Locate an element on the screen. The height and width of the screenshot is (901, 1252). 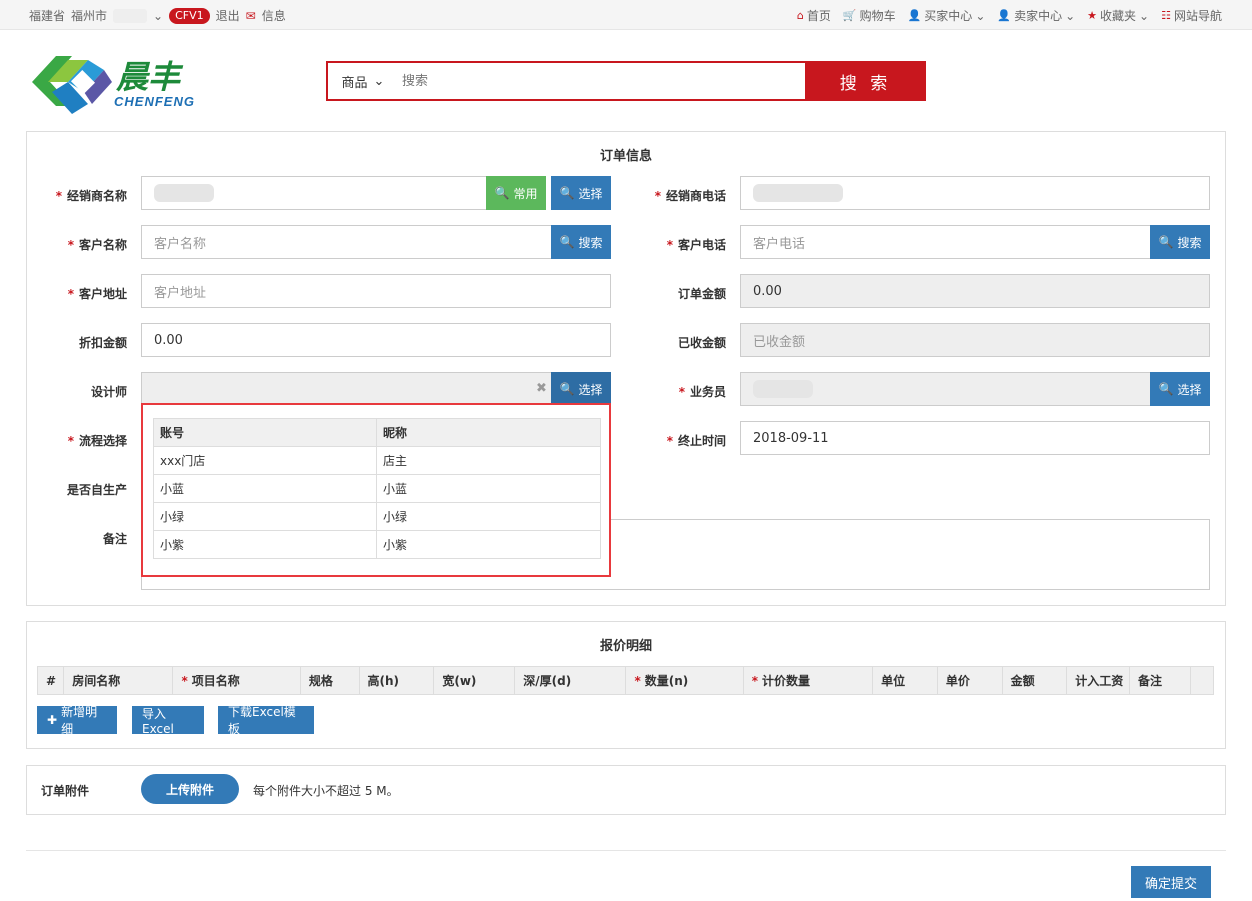
table-row: 小绿 小绿 is located at coordinates (377, 516).